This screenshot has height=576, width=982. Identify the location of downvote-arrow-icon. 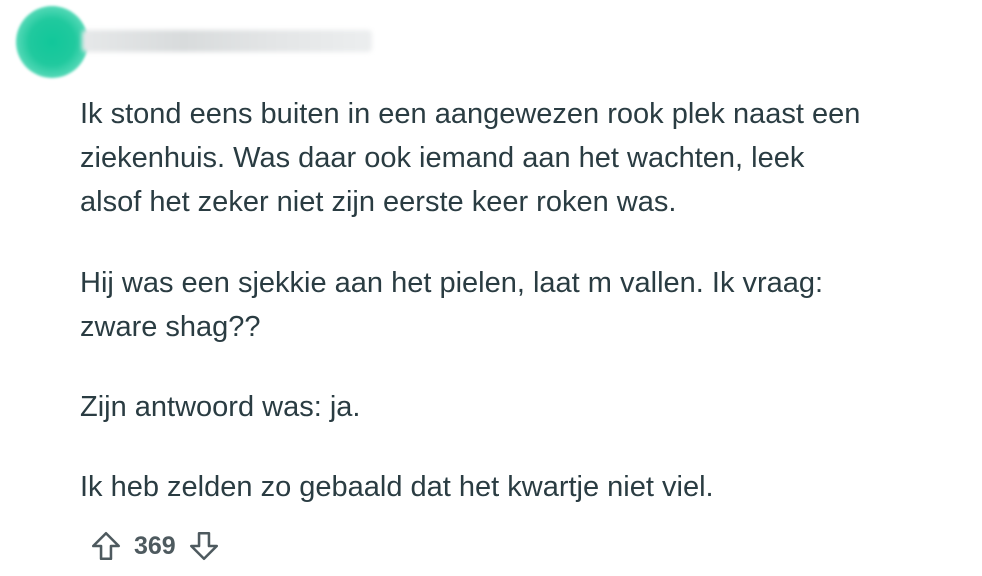
(203, 546).